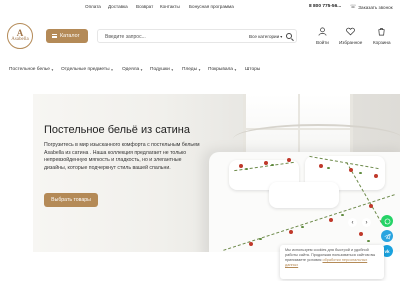  I want to click on nav-item-curtains: Шторы, so click(252, 69).